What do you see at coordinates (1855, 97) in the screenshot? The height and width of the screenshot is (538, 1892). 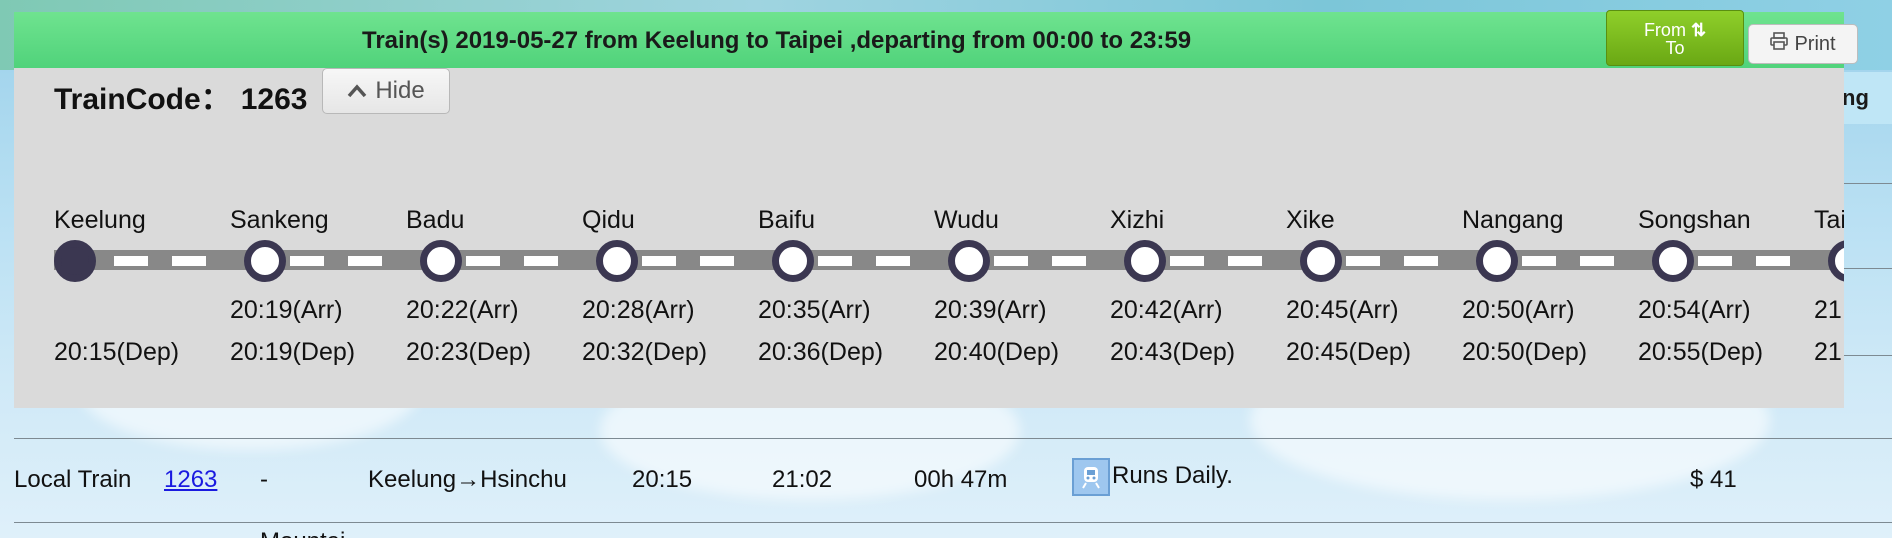 I see `column-header-fragment-label: ng` at bounding box center [1855, 97].